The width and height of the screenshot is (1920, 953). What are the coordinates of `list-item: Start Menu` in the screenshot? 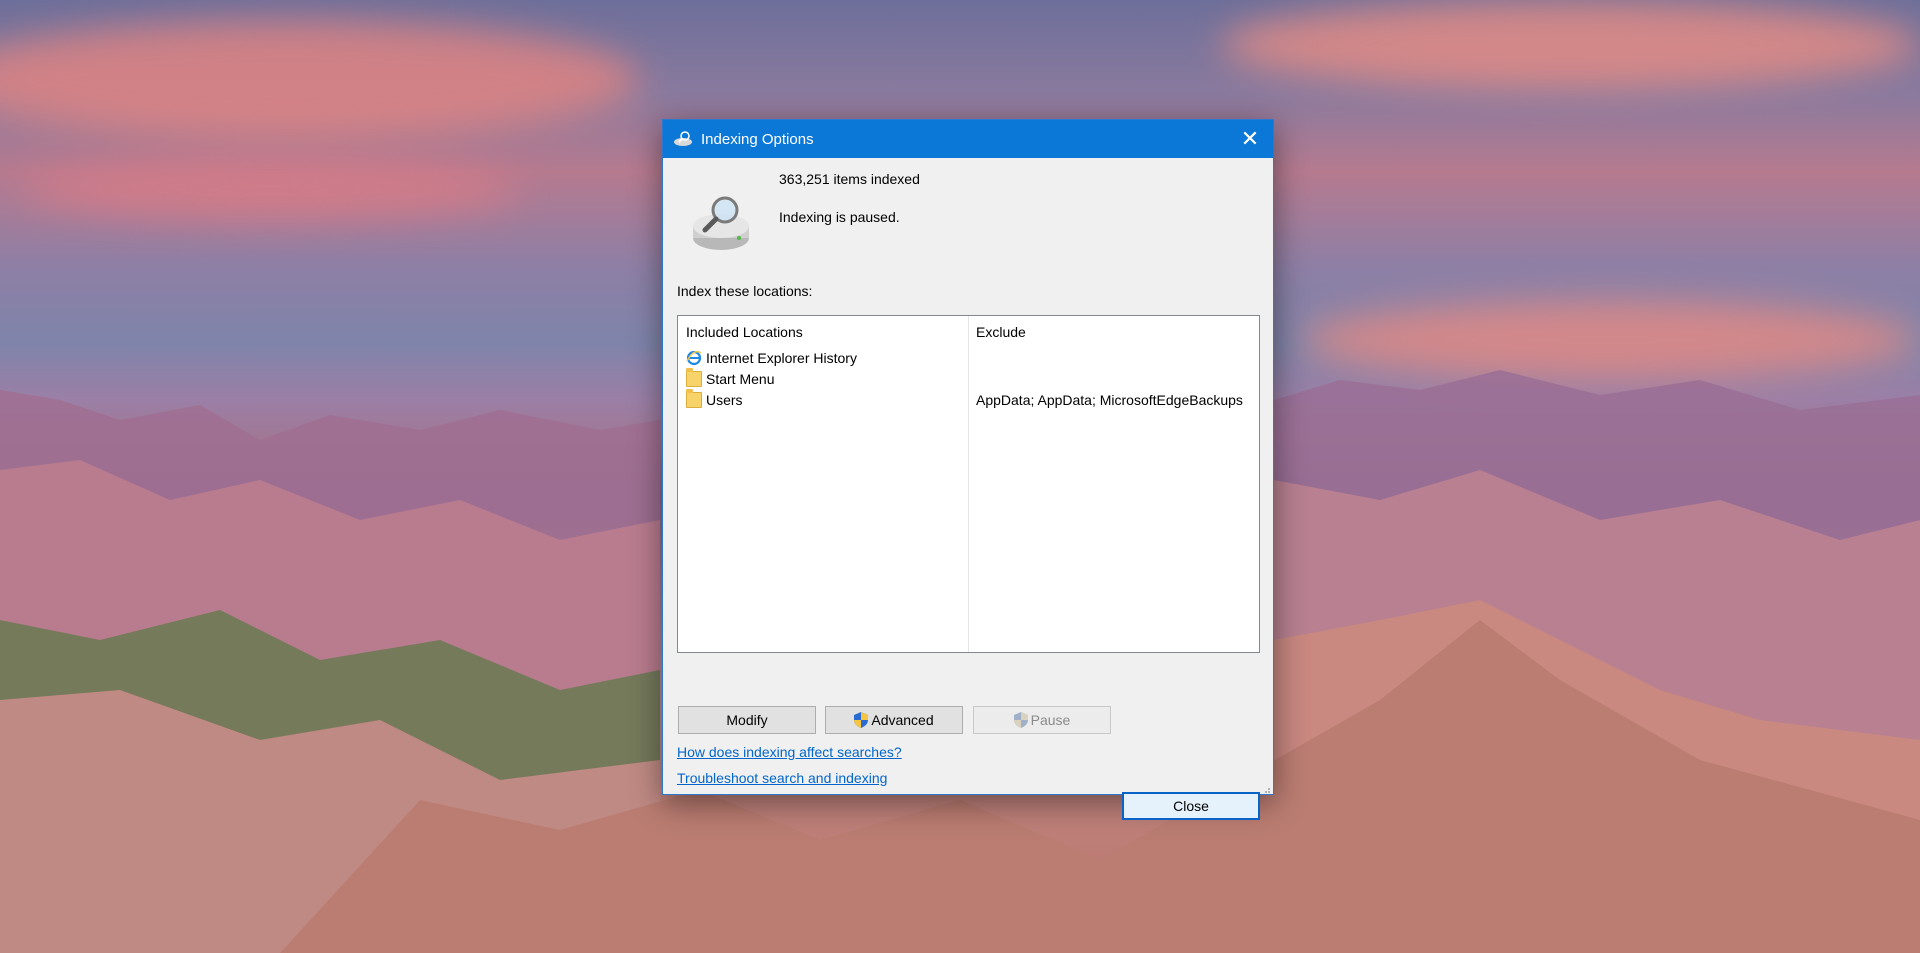 It's located at (730, 378).